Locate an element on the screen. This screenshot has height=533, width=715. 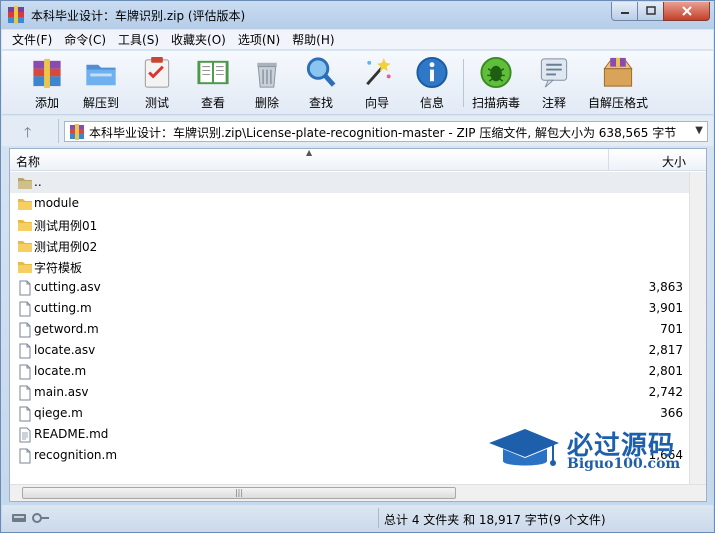
file-name: getword.m is located at coordinates (66, 329).